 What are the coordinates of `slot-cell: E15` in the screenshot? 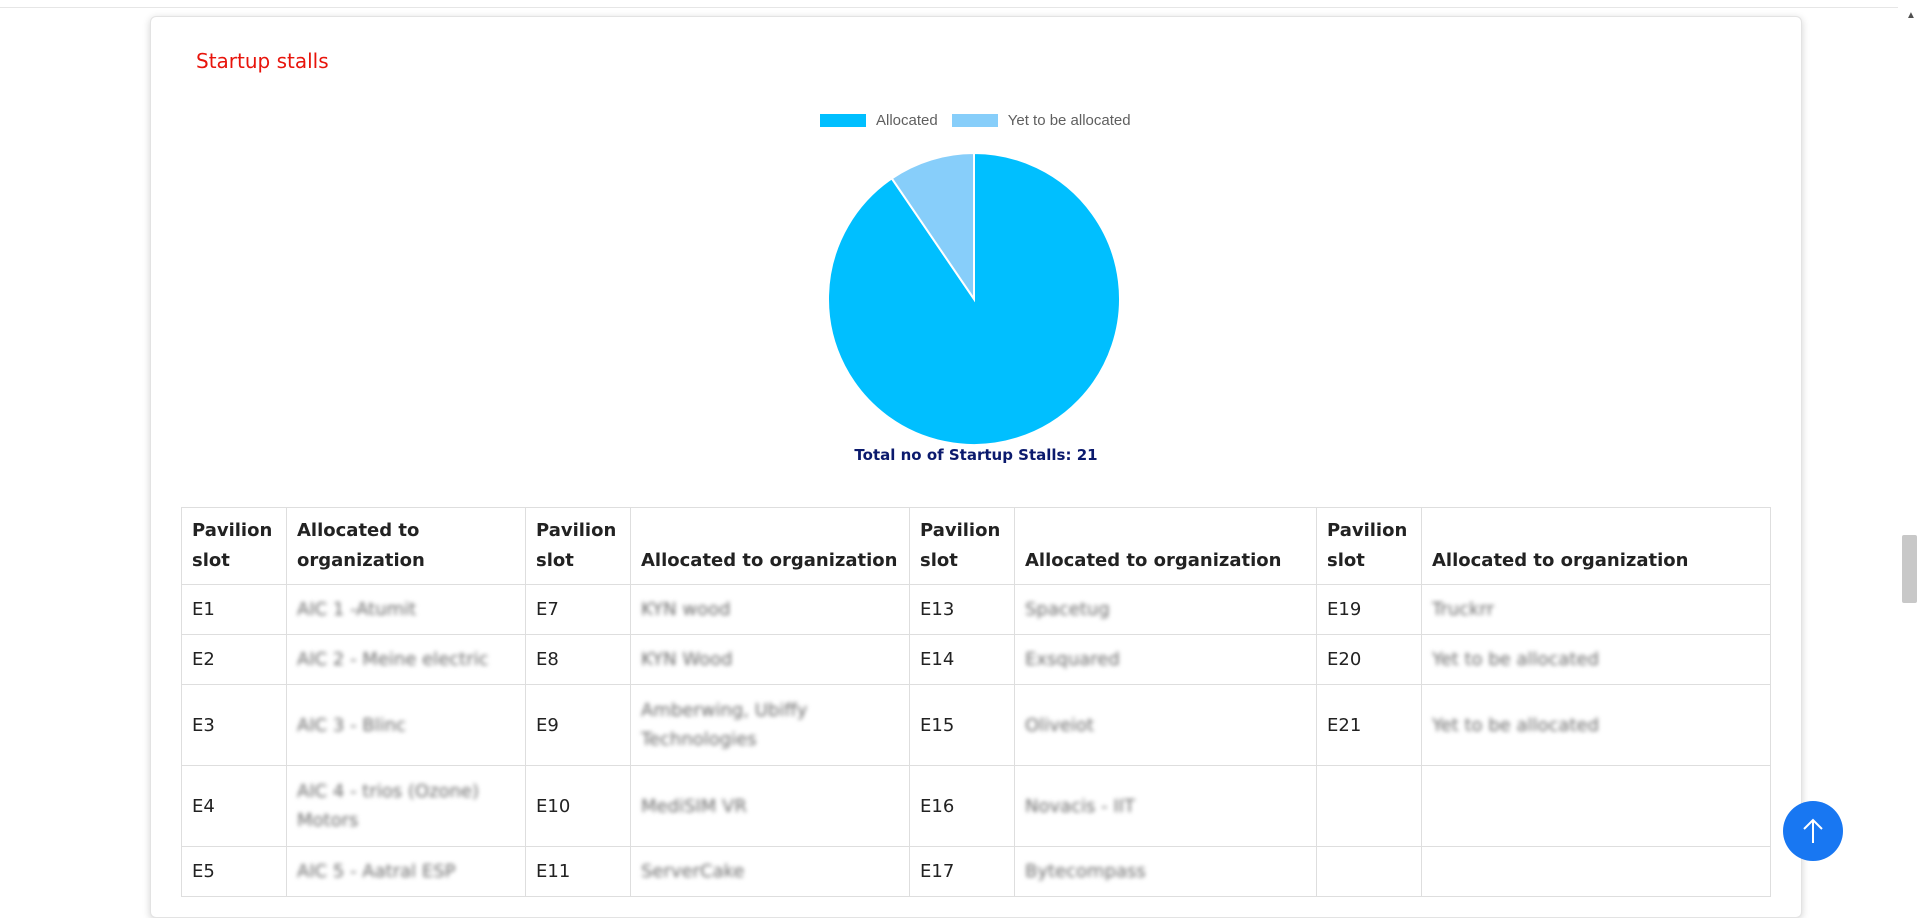 It's located at (962, 725).